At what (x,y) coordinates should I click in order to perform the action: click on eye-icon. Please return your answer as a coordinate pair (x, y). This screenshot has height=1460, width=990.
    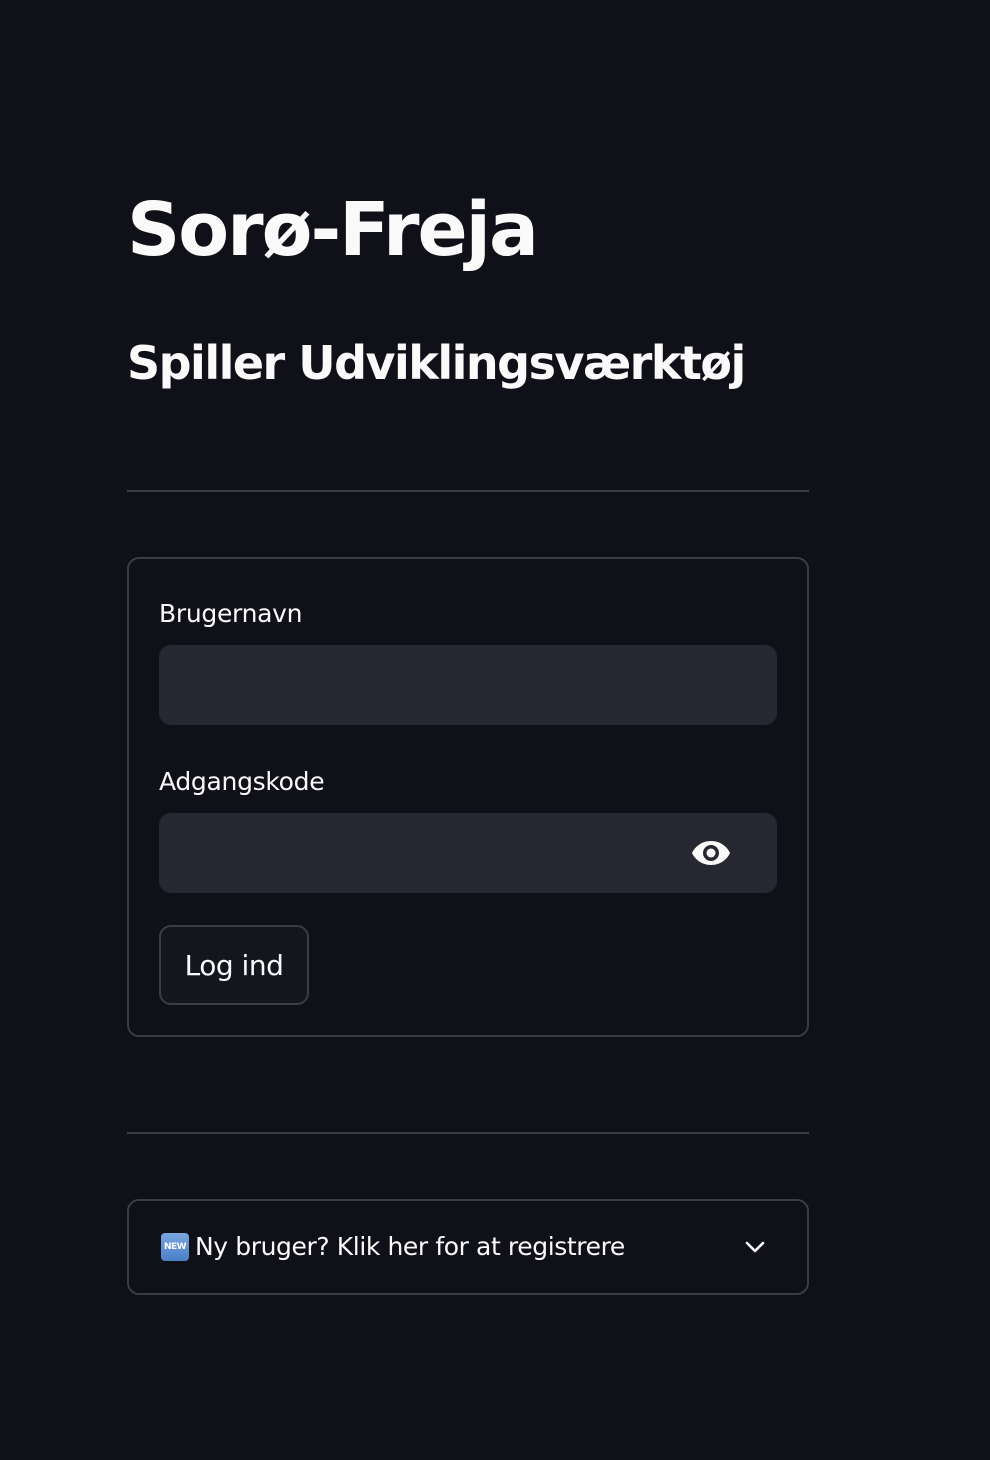
    Looking at the image, I should click on (711, 853).